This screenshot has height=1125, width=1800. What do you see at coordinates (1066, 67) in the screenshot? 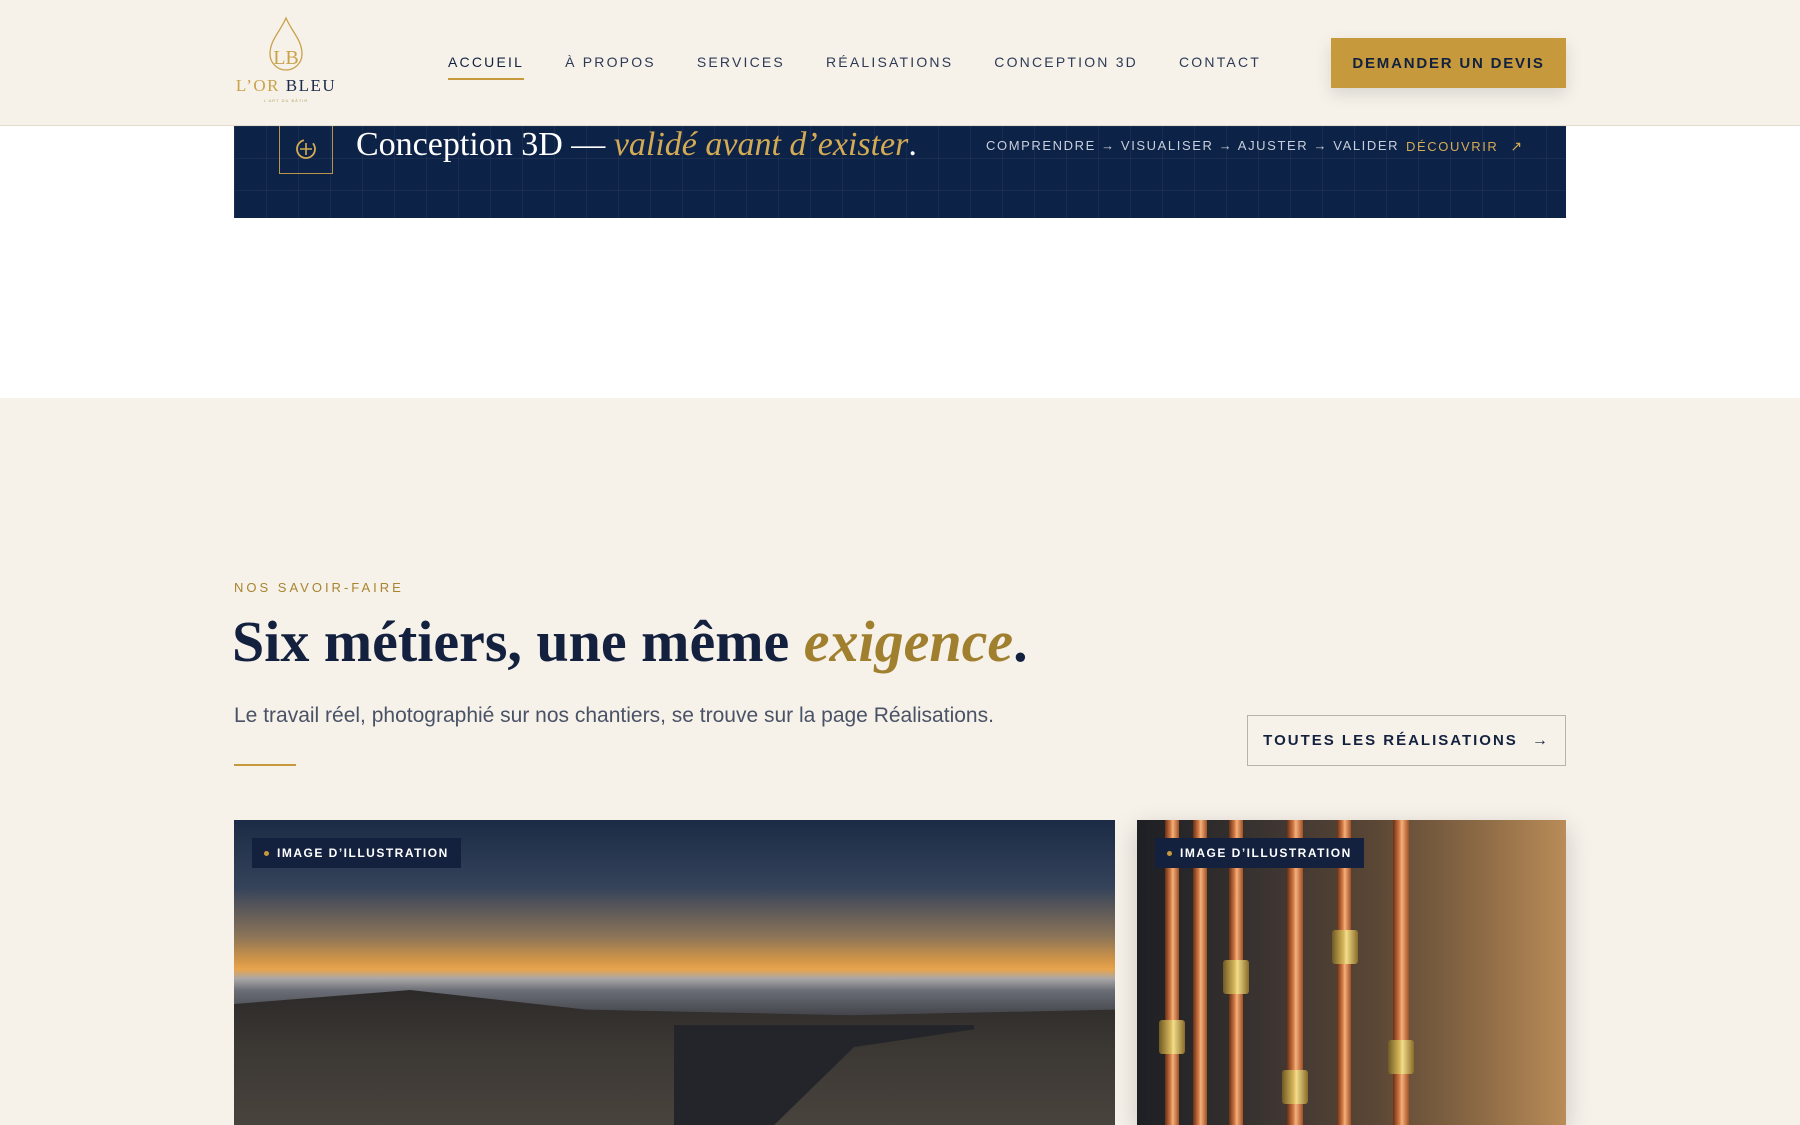
I see `nav-conception-3d: CONCEPTION 3D` at bounding box center [1066, 67].